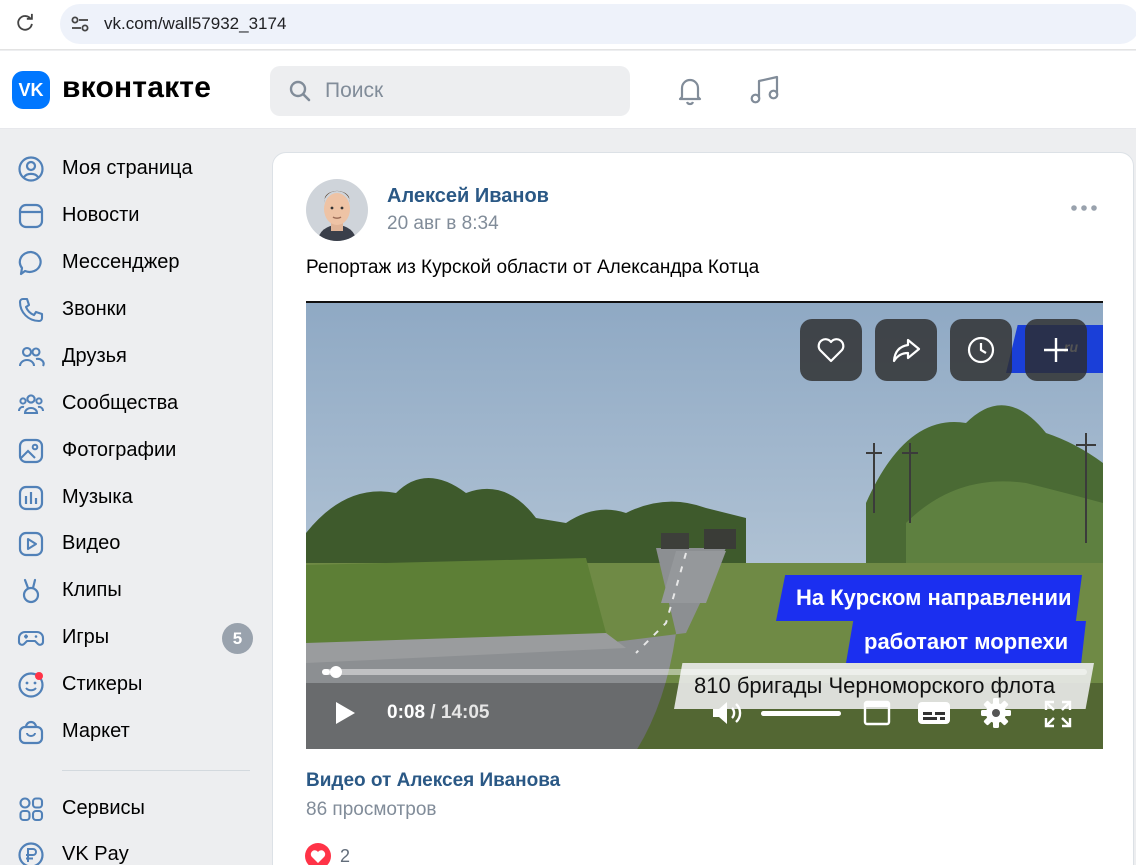 The image size is (1136, 865). I want to click on sidebar-item-vk-pay: VK Pay, so click(130, 848).